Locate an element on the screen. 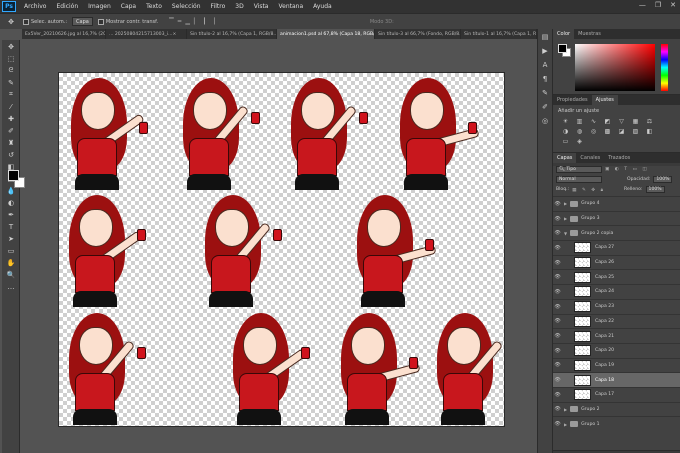  healing-brush-tool-icon: ✚ is located at coordinates (11, 118).